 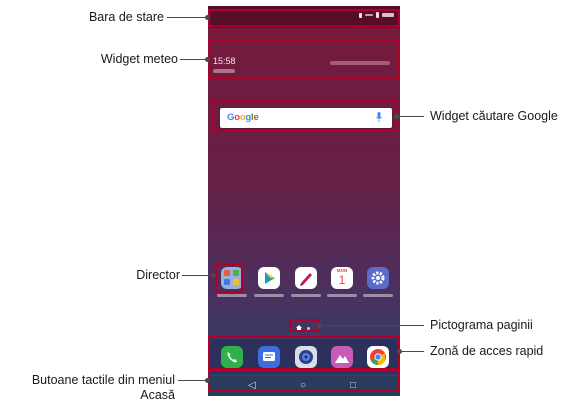 What do you see at coordinates (487, 351) in the screenshot?
I see `quick-access-label: Zonă de acces rapid` at bounding box center [487, 351].